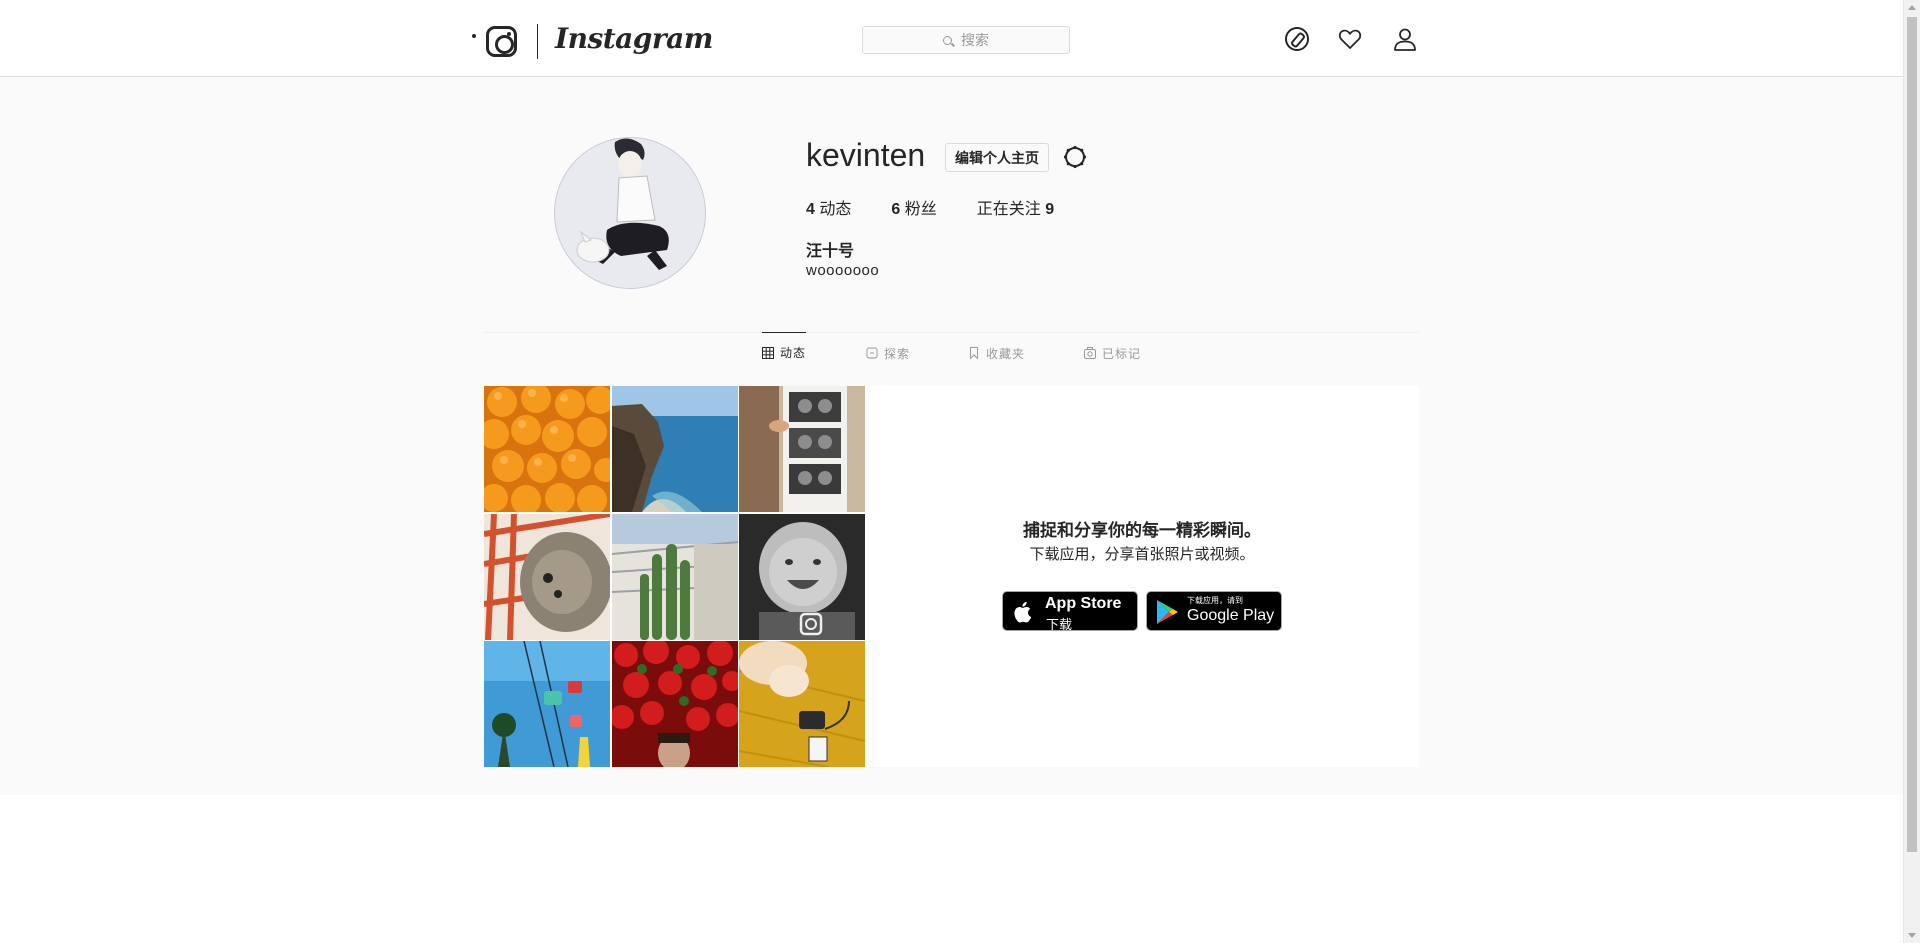 The image size is (1920, 943). I want to click on logo-divider, so click(537, 41).